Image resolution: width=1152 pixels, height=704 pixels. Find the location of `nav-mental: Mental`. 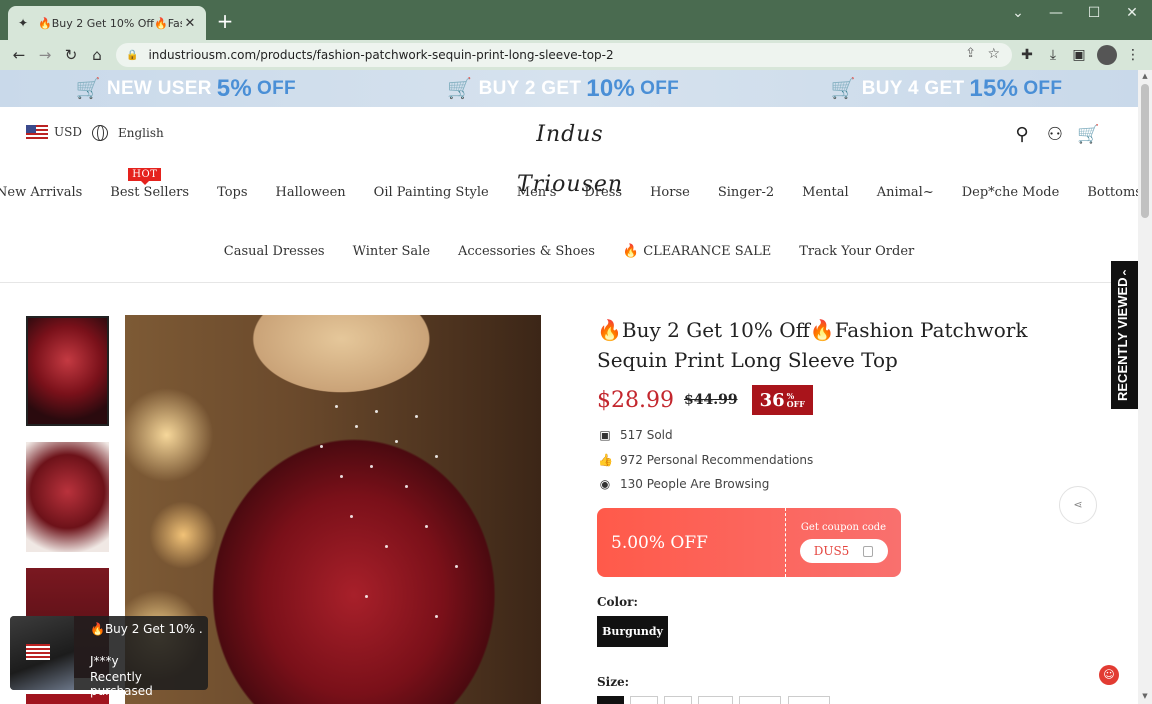

nav-mental: Mental is located at coordinates (825, 192).